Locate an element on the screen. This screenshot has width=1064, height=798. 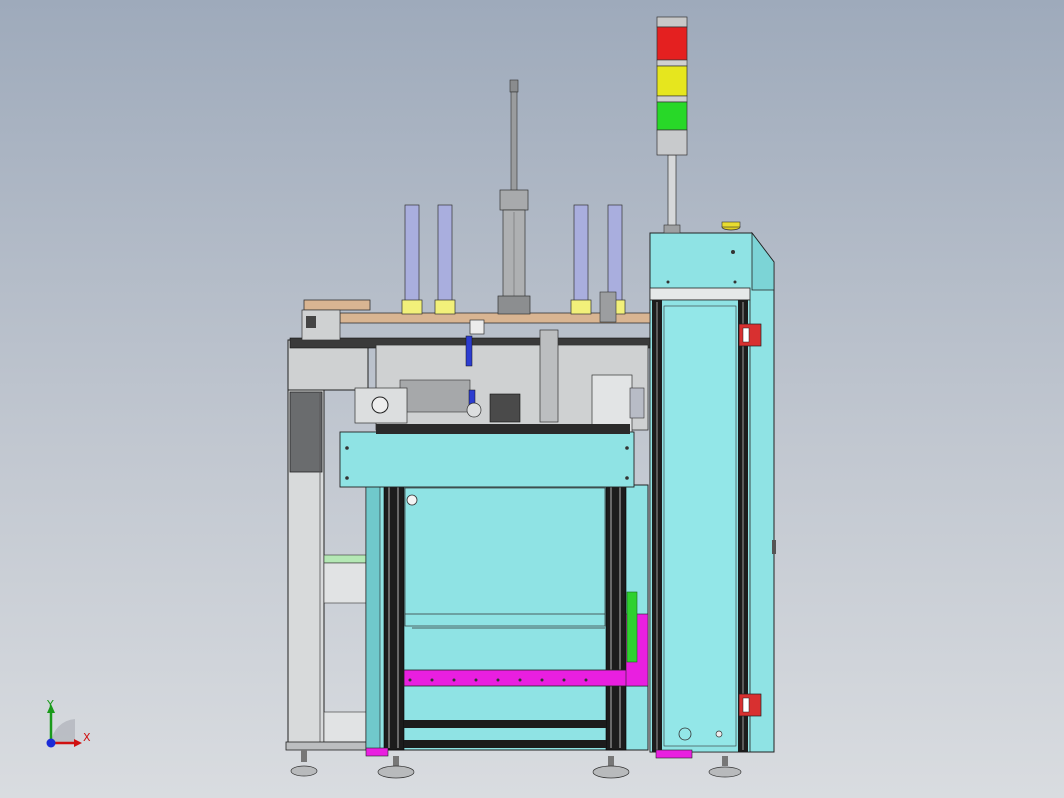
x-axis-label: X is located at coordinates (87, 737).